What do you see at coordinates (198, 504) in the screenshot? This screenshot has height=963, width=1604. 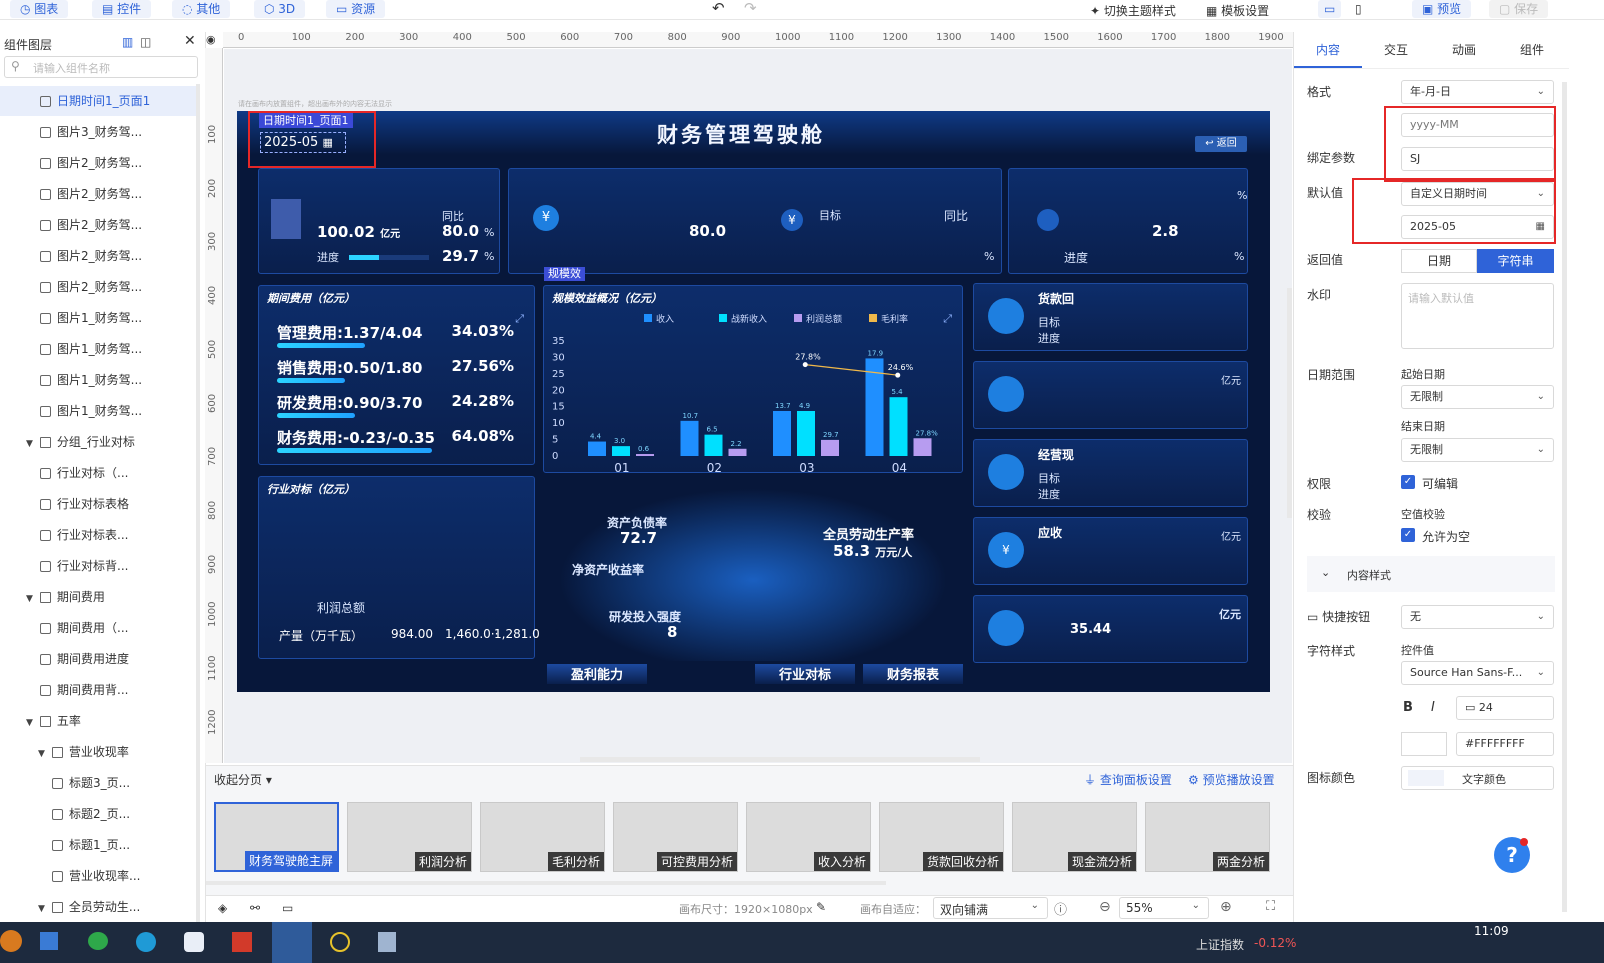 I see `layer-scrollbar` at bounding box center [198, 504].